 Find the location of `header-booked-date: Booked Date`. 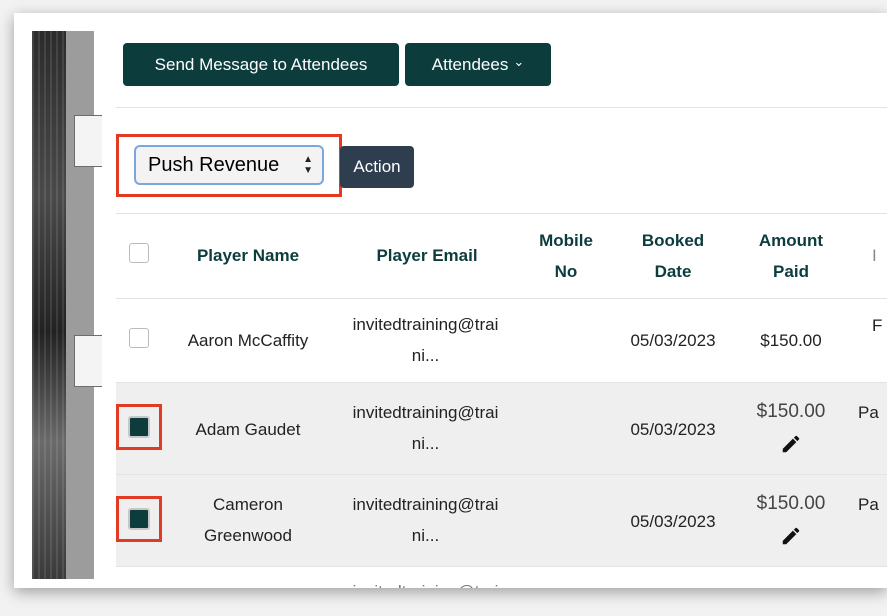

header-booked-date: Booked Date is located at coordinates (673, 256).